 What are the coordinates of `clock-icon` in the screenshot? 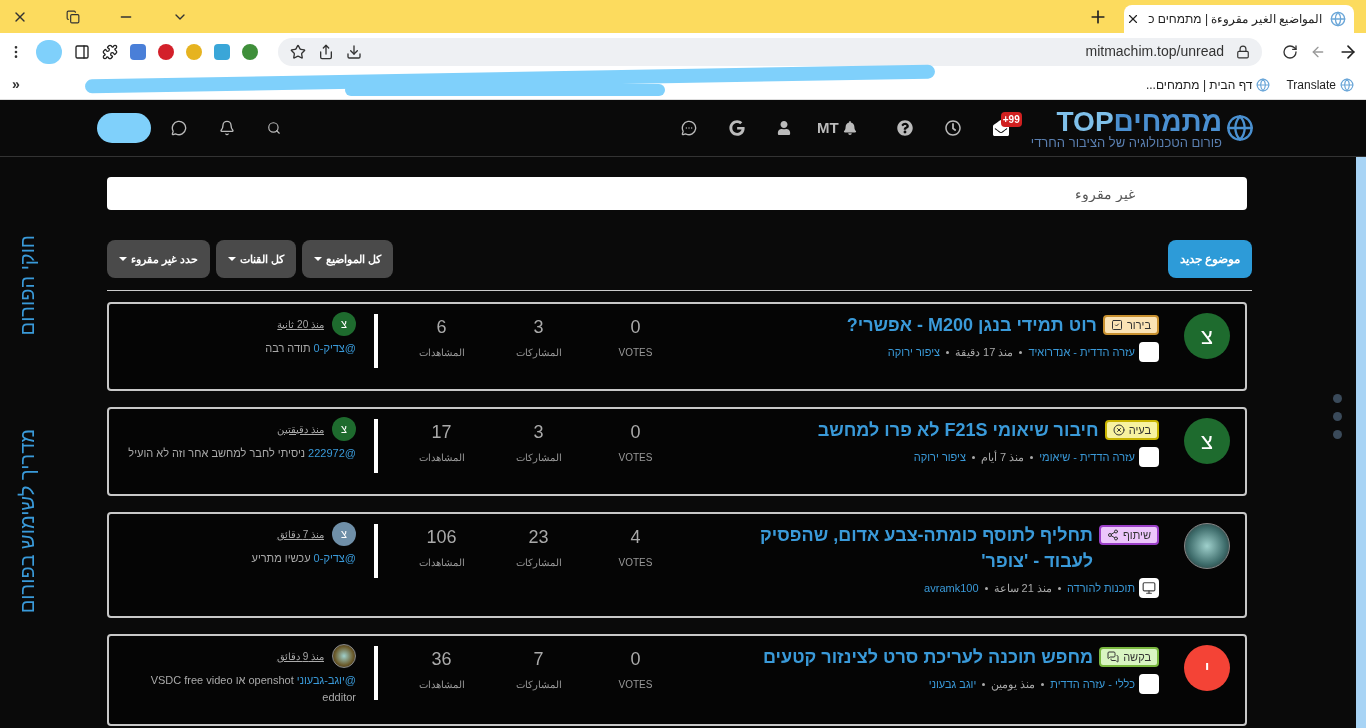 It's located at (952, 128).